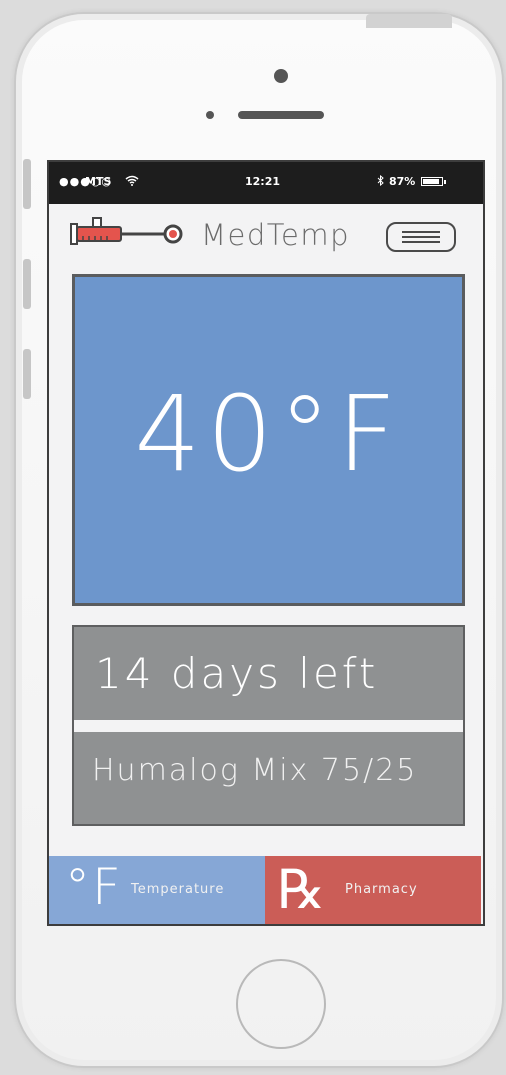  I want to click on app-header: MedTemp, so click(266, 239).